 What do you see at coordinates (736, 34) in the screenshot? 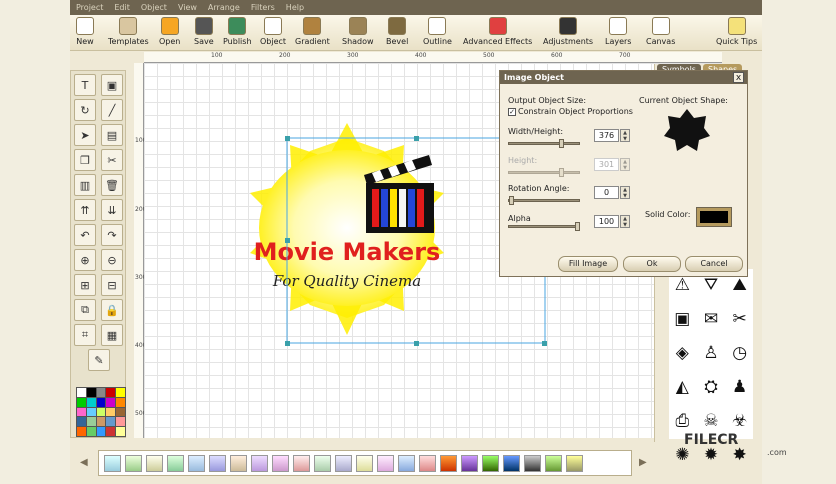
I see `quick-tips-button: Quick Tips` at bounding box center [736, 34].